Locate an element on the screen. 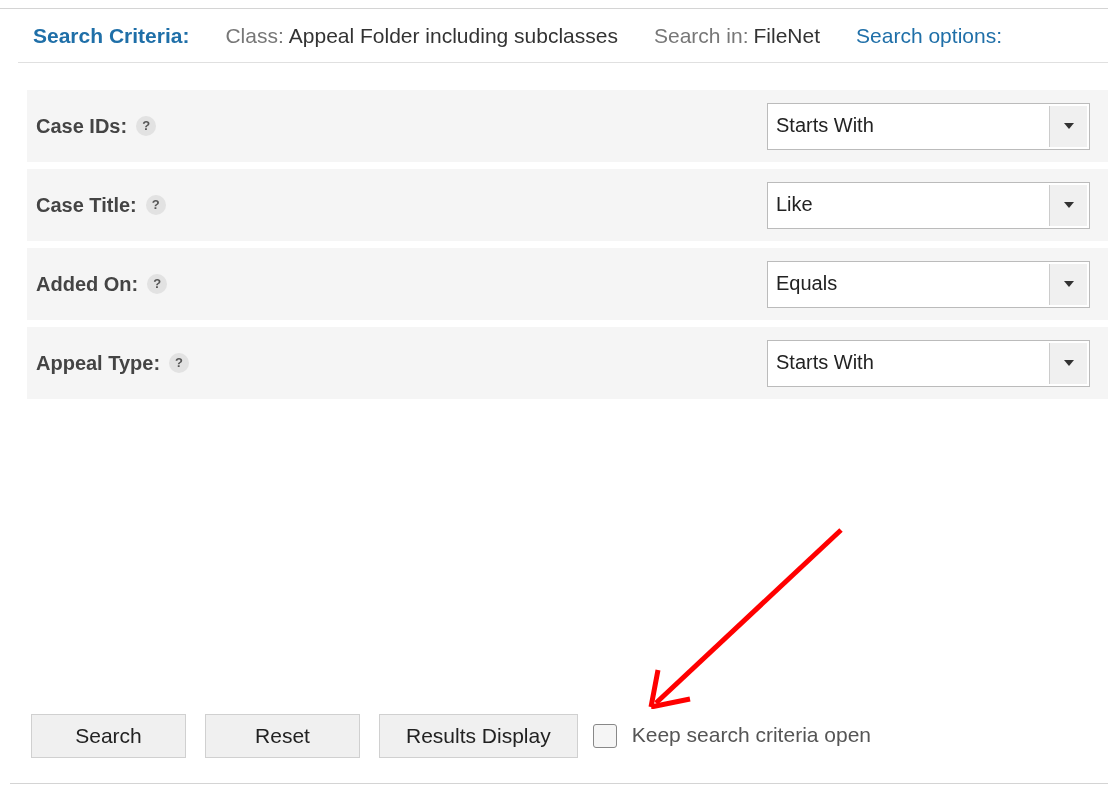  field-label: Appeal Type: is located at coordinates (98, 363).